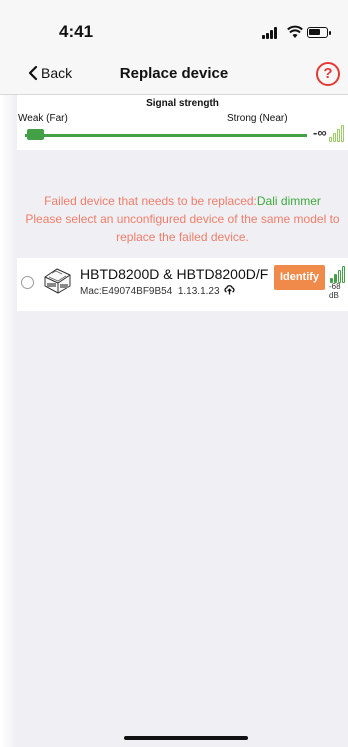  I want to click on dimmer-device-icon, so click(57, 281).